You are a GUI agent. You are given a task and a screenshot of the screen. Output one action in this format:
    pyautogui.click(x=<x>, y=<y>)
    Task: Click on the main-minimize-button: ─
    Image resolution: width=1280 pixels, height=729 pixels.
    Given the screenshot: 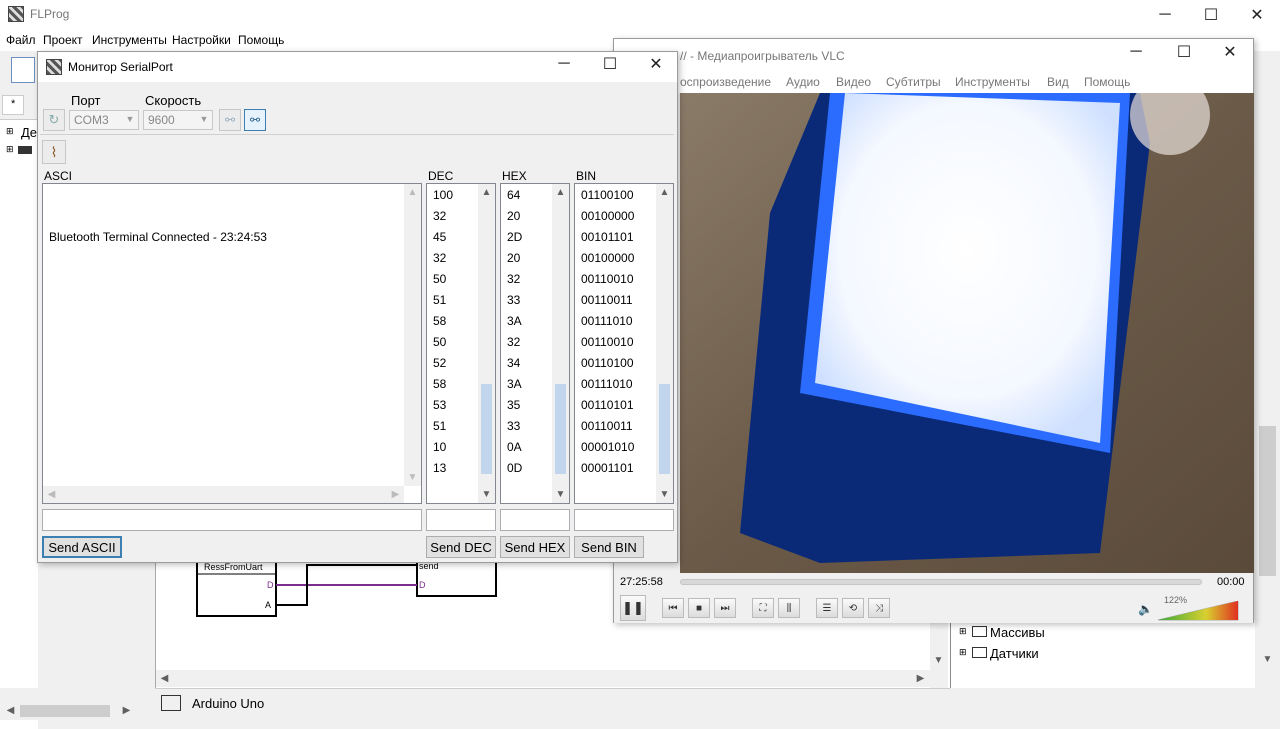 What is the action you would take?
    pyautogui.click(x=1165, y=14)
    